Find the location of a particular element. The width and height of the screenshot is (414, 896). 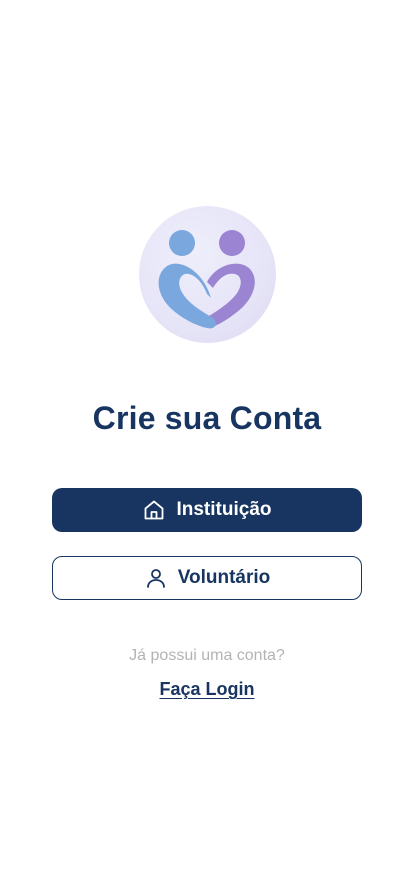

institution-button: Instituição is located at coordinates (207, 510).